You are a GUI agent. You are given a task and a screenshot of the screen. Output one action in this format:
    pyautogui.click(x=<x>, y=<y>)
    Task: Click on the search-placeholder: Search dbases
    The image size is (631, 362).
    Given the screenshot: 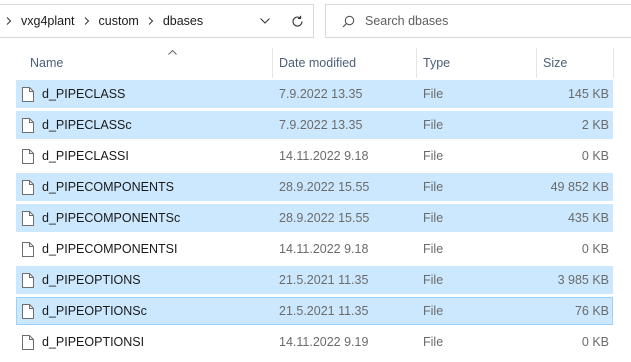 What is the action you would take?
    pyautogui.click(x=407, y=21)
    